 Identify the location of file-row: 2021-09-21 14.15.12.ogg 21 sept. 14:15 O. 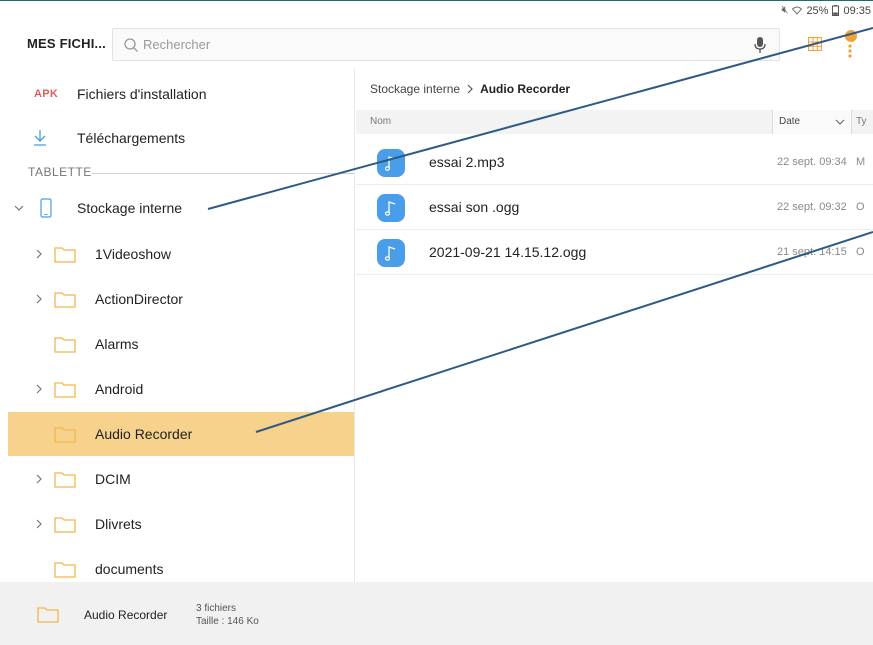
(614, 253).